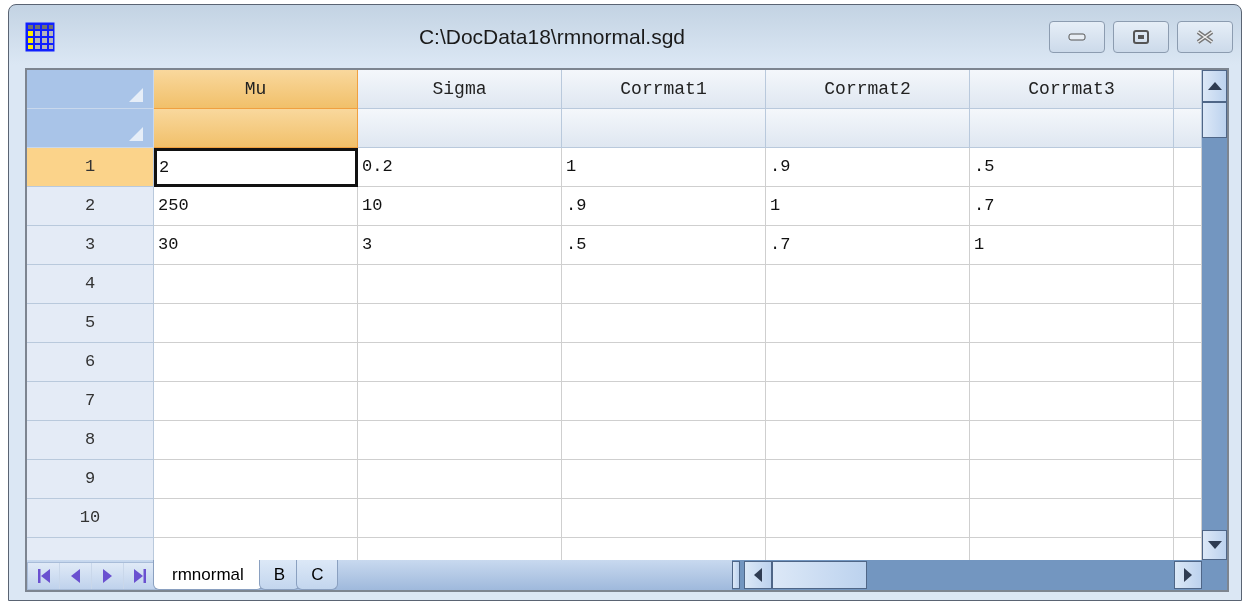 The height and width of the screenshot is (607, 1250). What do you see at coordinates (90, 206) in the screenshot?
I see `row-header: 2` at bounding box center [90, 206].